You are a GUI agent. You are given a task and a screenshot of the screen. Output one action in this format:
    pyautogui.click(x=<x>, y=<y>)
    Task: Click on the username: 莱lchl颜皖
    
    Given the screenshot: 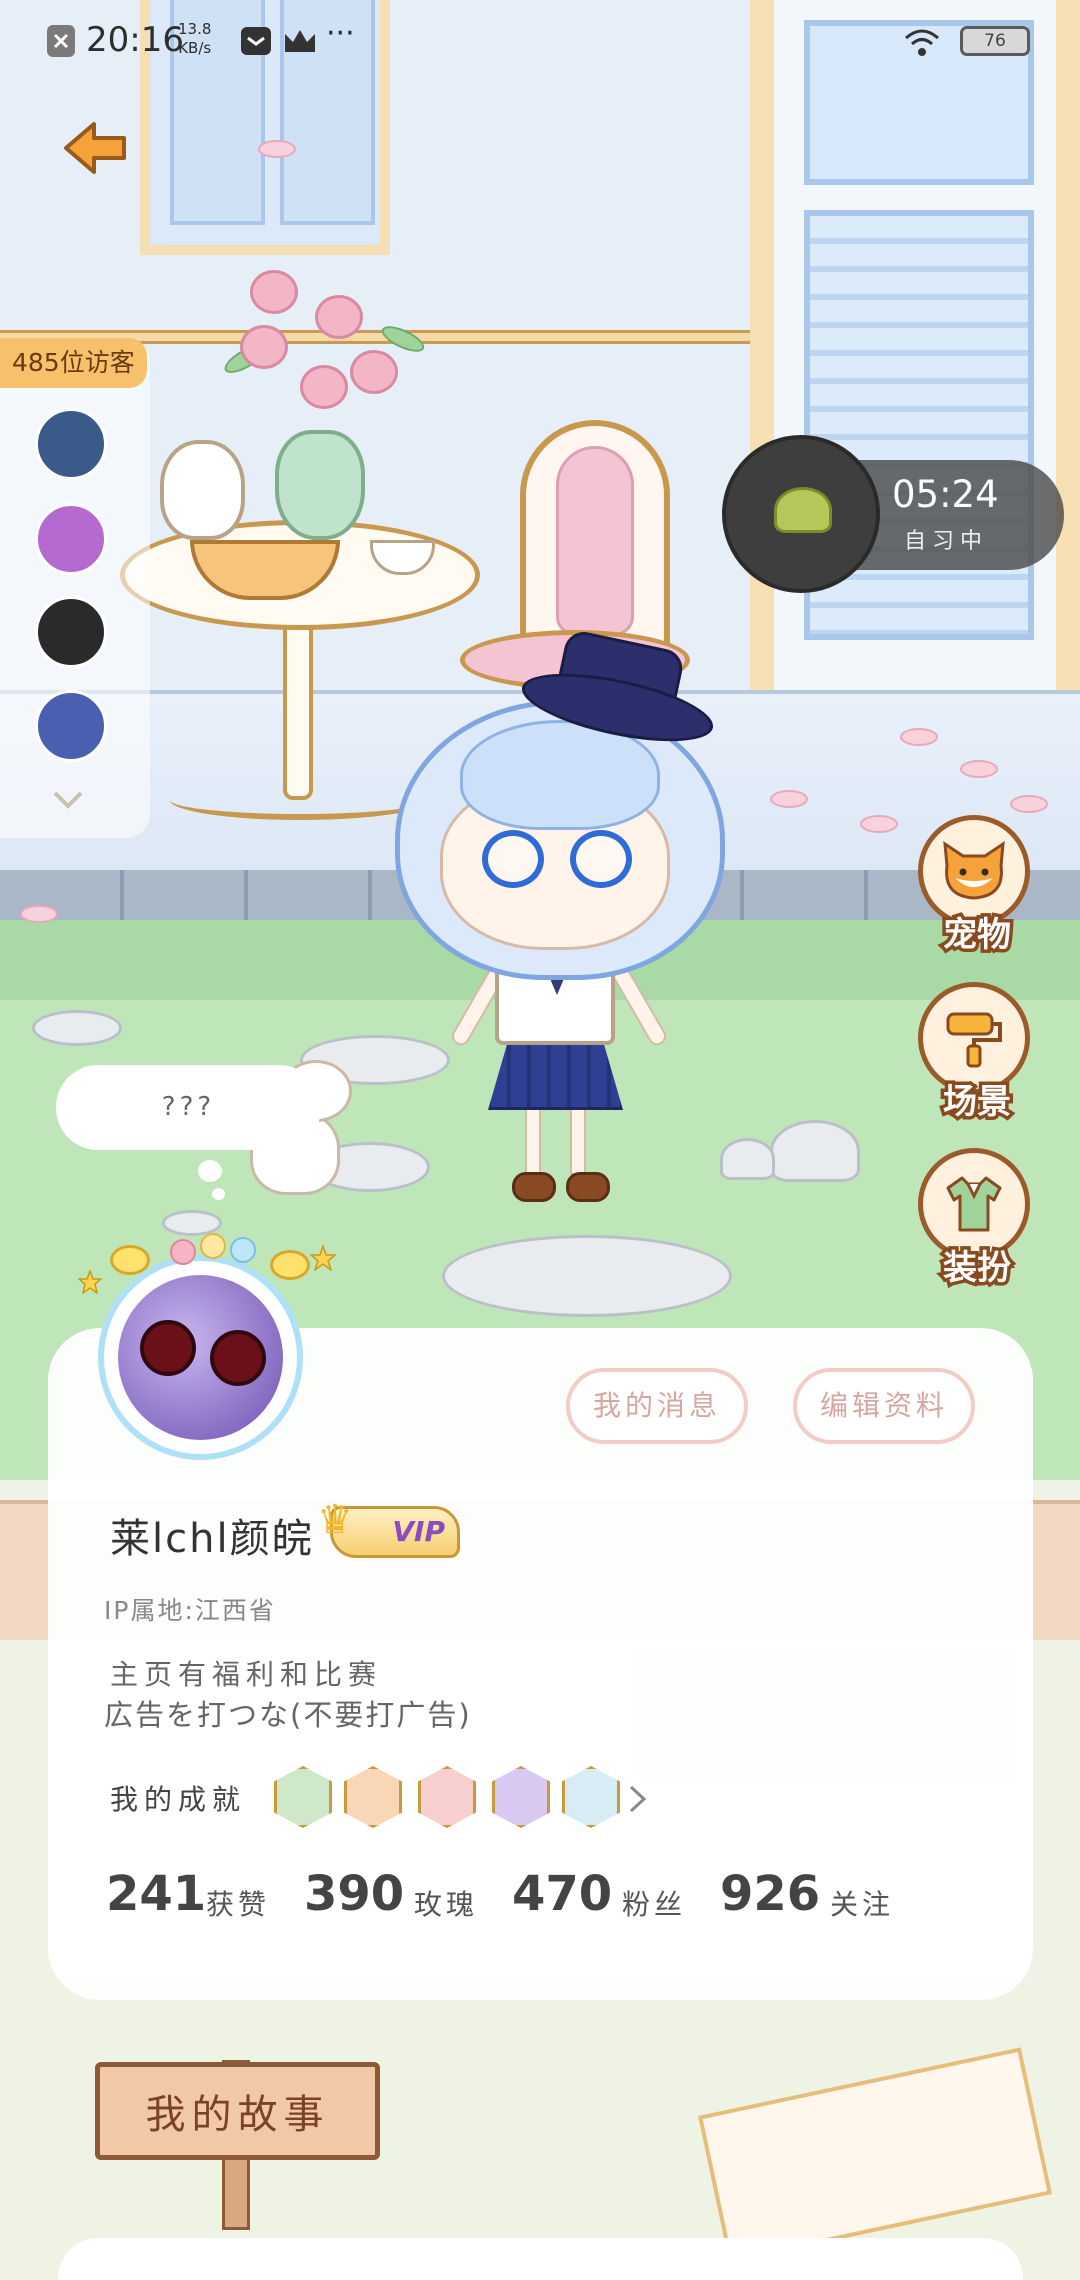 What is the action you would take?
    pyautogui.click(x=212, y=1539)
    